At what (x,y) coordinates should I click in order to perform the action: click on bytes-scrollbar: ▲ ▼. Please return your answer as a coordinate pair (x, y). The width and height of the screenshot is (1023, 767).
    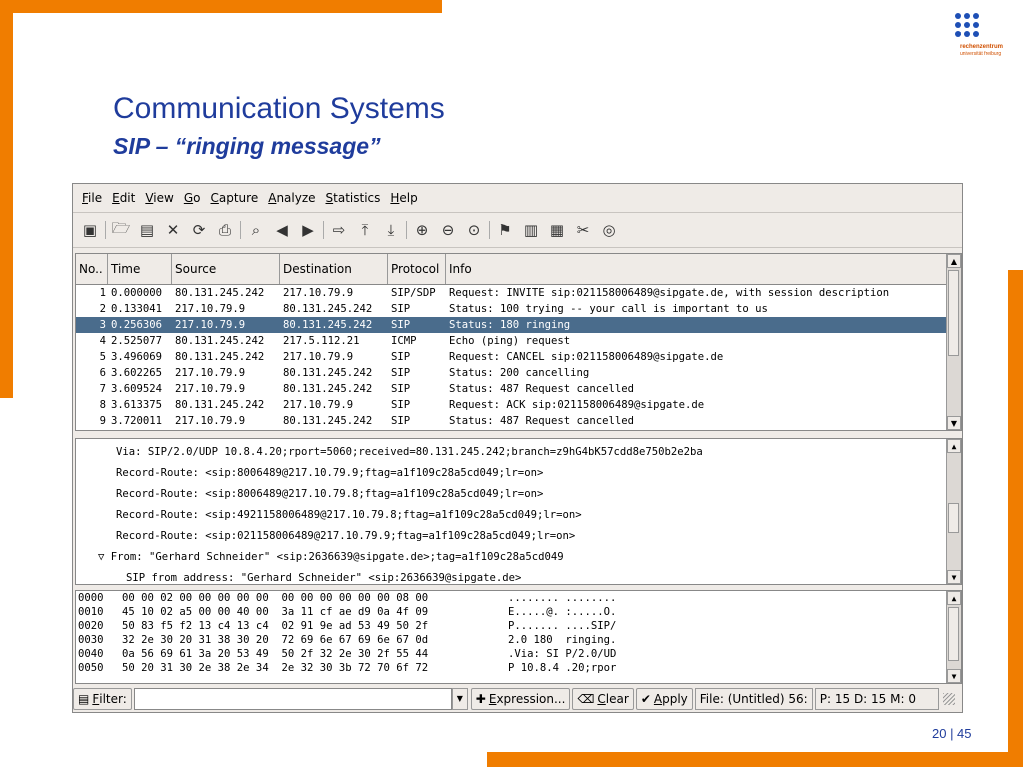
    Looking at the image, I should click on (953, 637).